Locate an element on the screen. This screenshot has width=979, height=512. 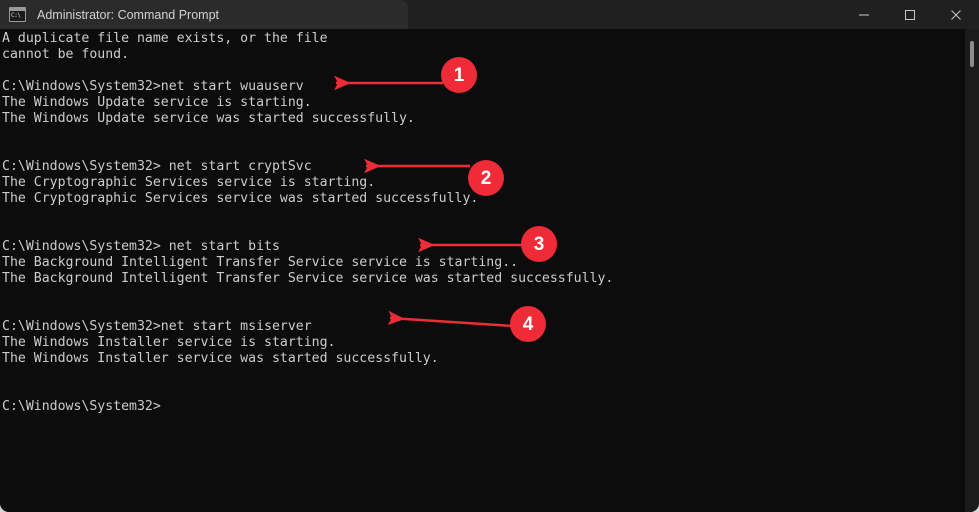
close-icon is located at coordinates (956, 15).